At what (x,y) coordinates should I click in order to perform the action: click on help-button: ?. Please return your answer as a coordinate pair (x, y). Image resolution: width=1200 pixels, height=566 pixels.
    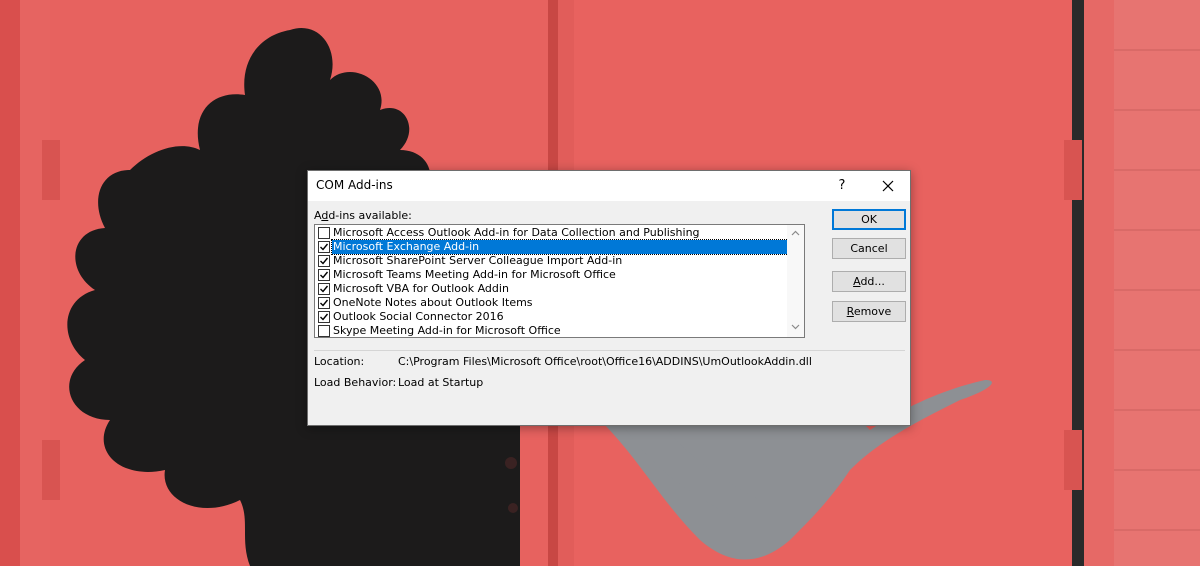
    Looking at the image, I should click on (842, 186).